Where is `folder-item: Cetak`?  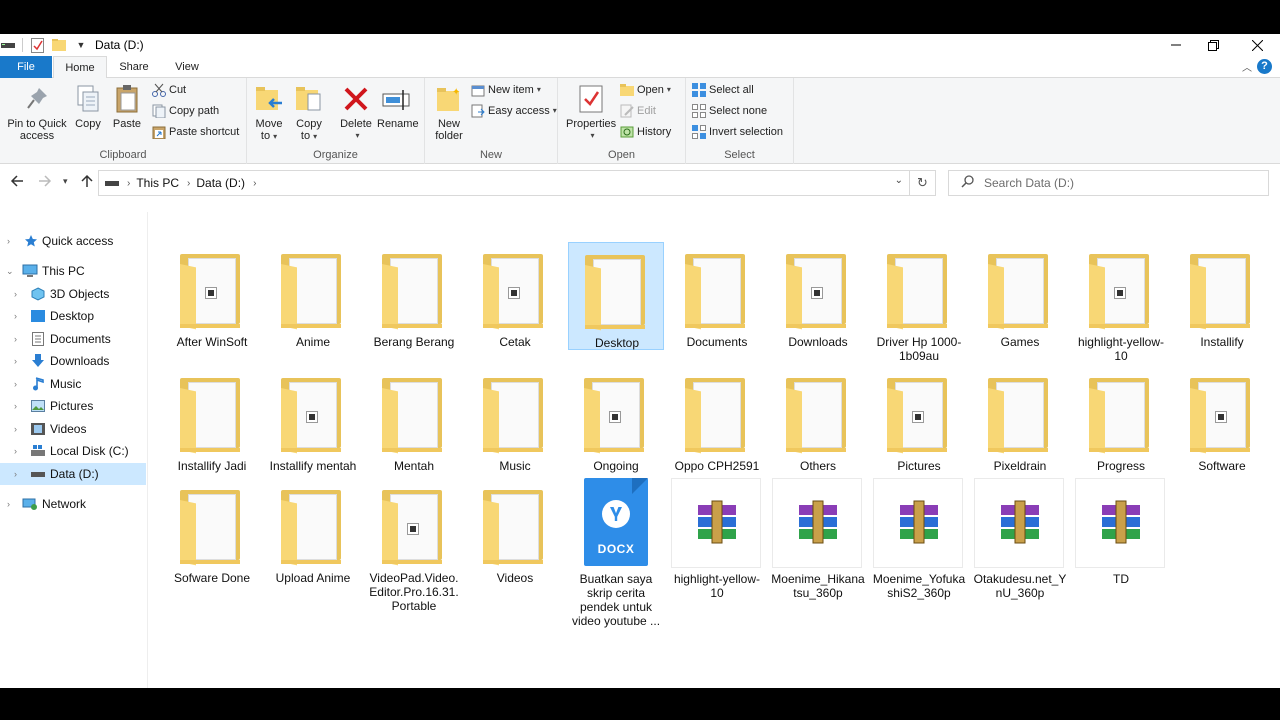 folder-item: Cetak is located at coordinates (515, 296).